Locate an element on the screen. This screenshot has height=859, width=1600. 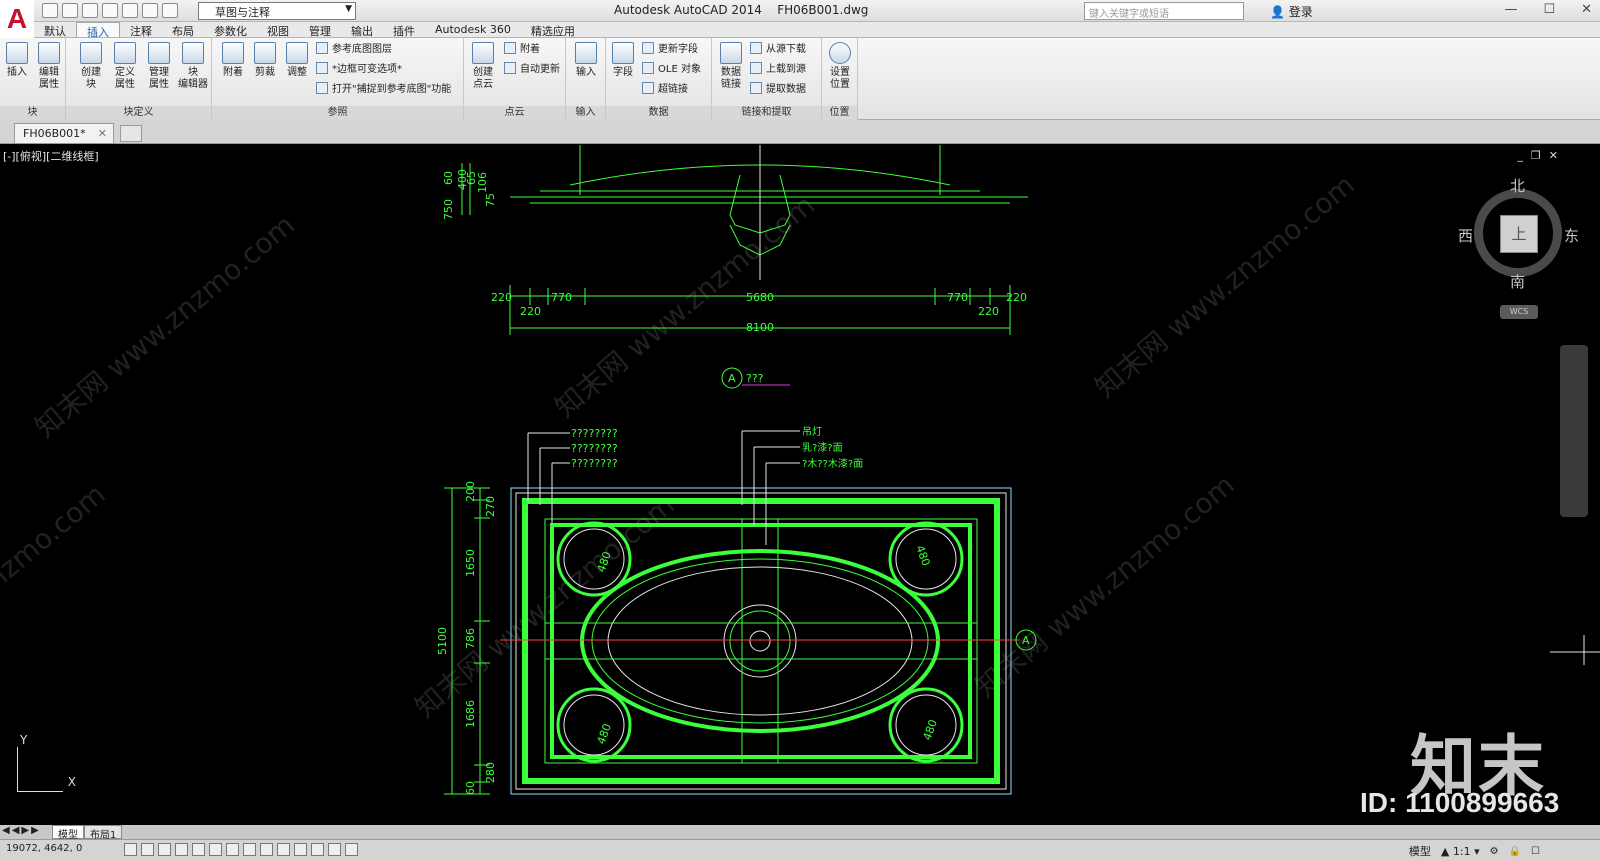
model-space-button: 模型 is located at coordinates (1420, 851).